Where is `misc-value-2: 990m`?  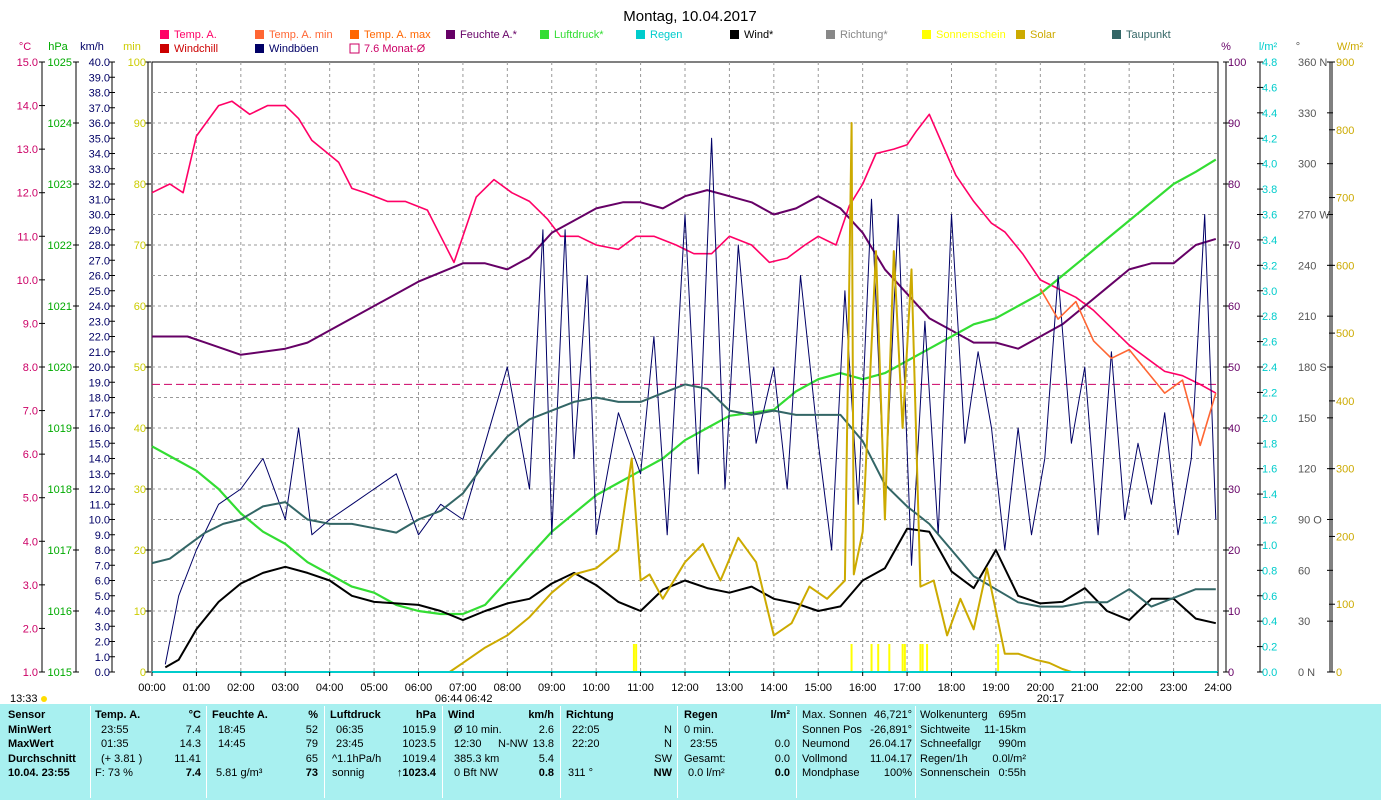
misc-value-2: 990m is located at coordinates (1012, 744).